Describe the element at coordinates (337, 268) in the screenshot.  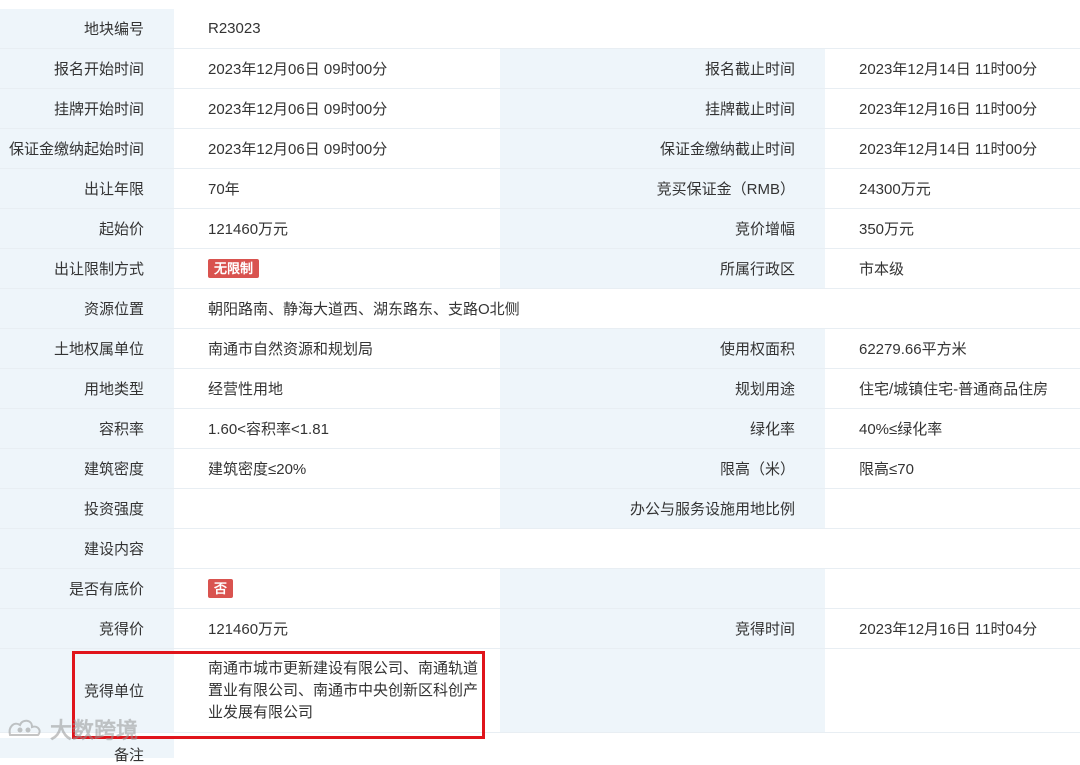
I see `row-value: 无限制` at that location.